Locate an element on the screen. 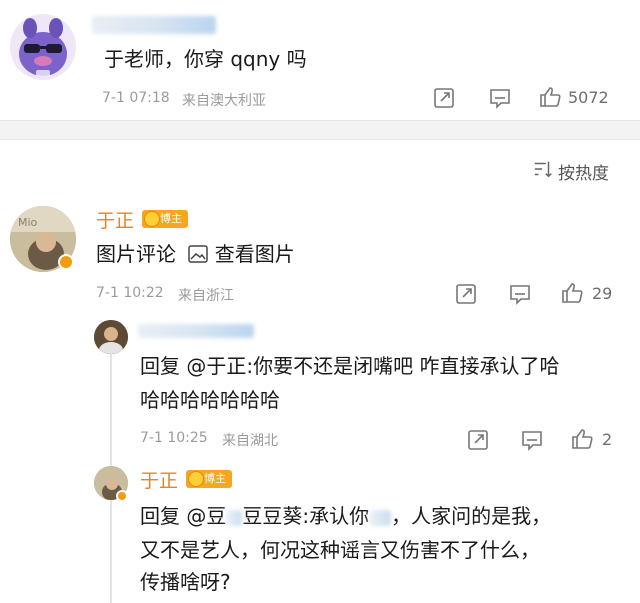 The height and width of the screenshot is (603, 640). image-icon is located at coordinates (198, 254).